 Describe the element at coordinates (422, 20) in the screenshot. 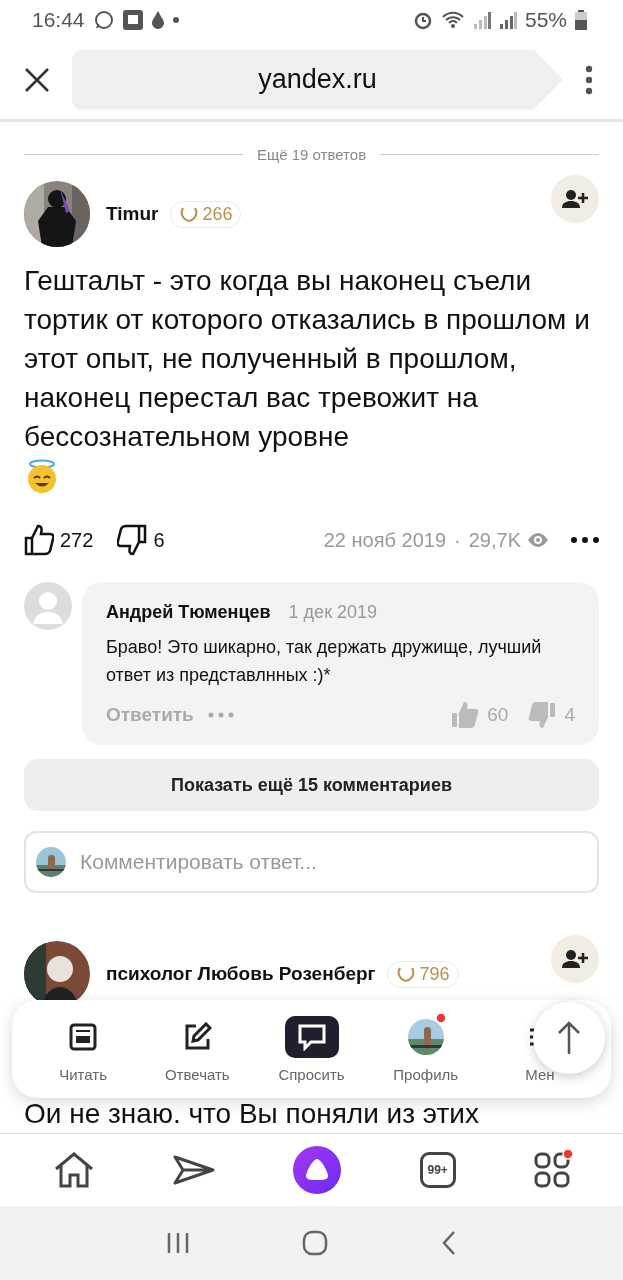

I see `alarm-icon` at that location.